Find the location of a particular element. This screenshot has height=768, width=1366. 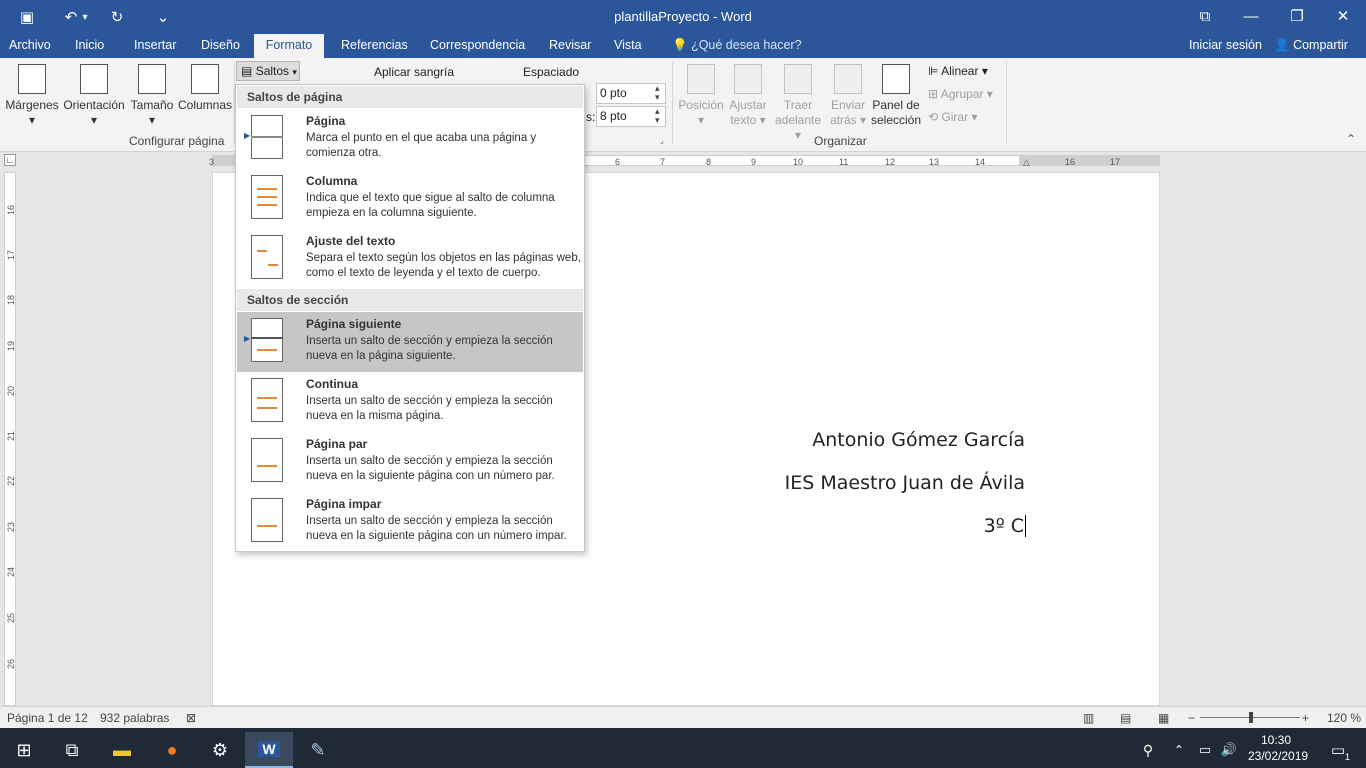

tab-diseno: Diseño is located at coordinates (220, 46).